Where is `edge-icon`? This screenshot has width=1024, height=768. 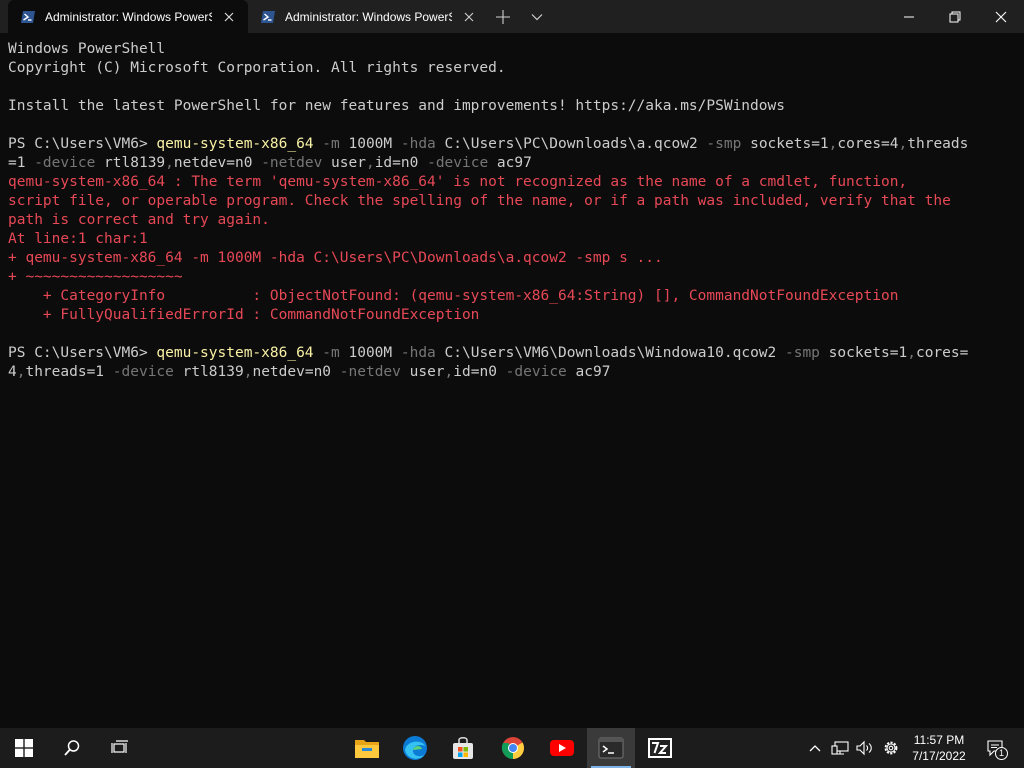 edge-icon is located at coordinates (415, 748).